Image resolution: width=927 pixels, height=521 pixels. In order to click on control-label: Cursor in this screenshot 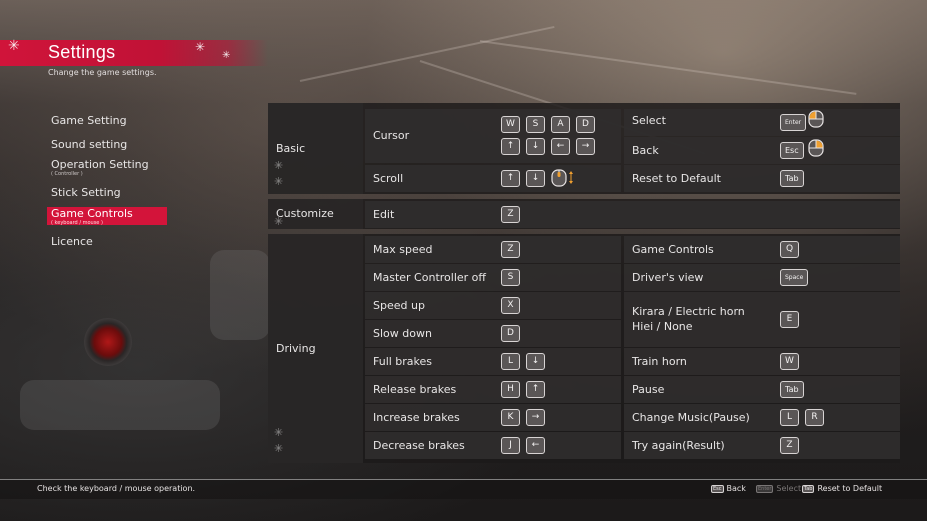, I will do `click(391, 135)`.